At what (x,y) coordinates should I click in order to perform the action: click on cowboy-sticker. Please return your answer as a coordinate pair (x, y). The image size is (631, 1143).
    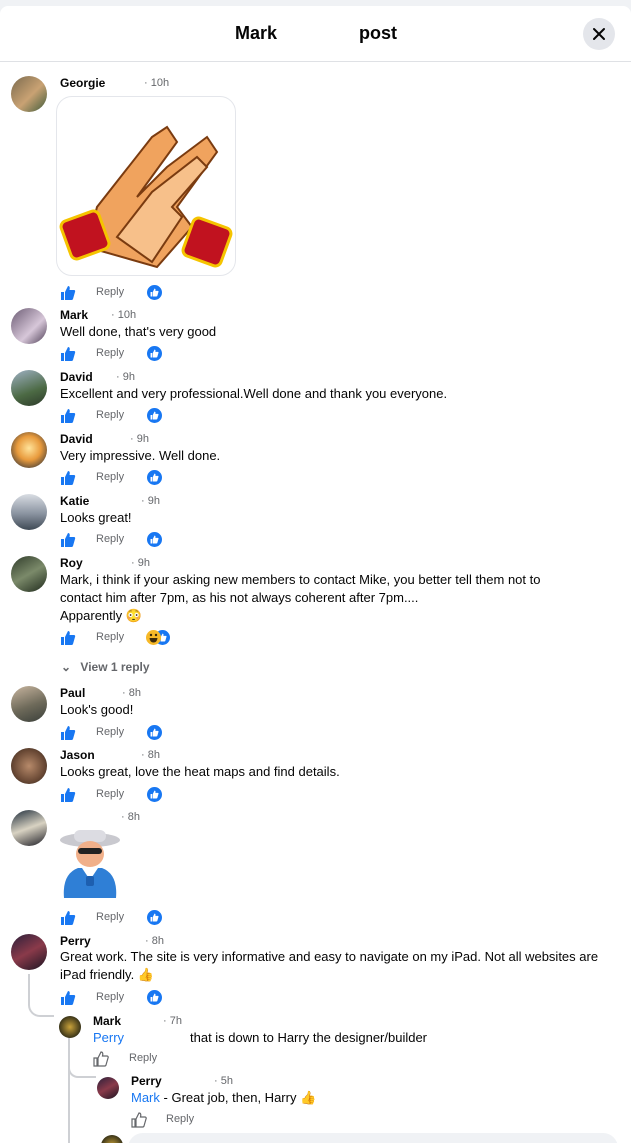
    Looking at the image, I should click on (90, 867).